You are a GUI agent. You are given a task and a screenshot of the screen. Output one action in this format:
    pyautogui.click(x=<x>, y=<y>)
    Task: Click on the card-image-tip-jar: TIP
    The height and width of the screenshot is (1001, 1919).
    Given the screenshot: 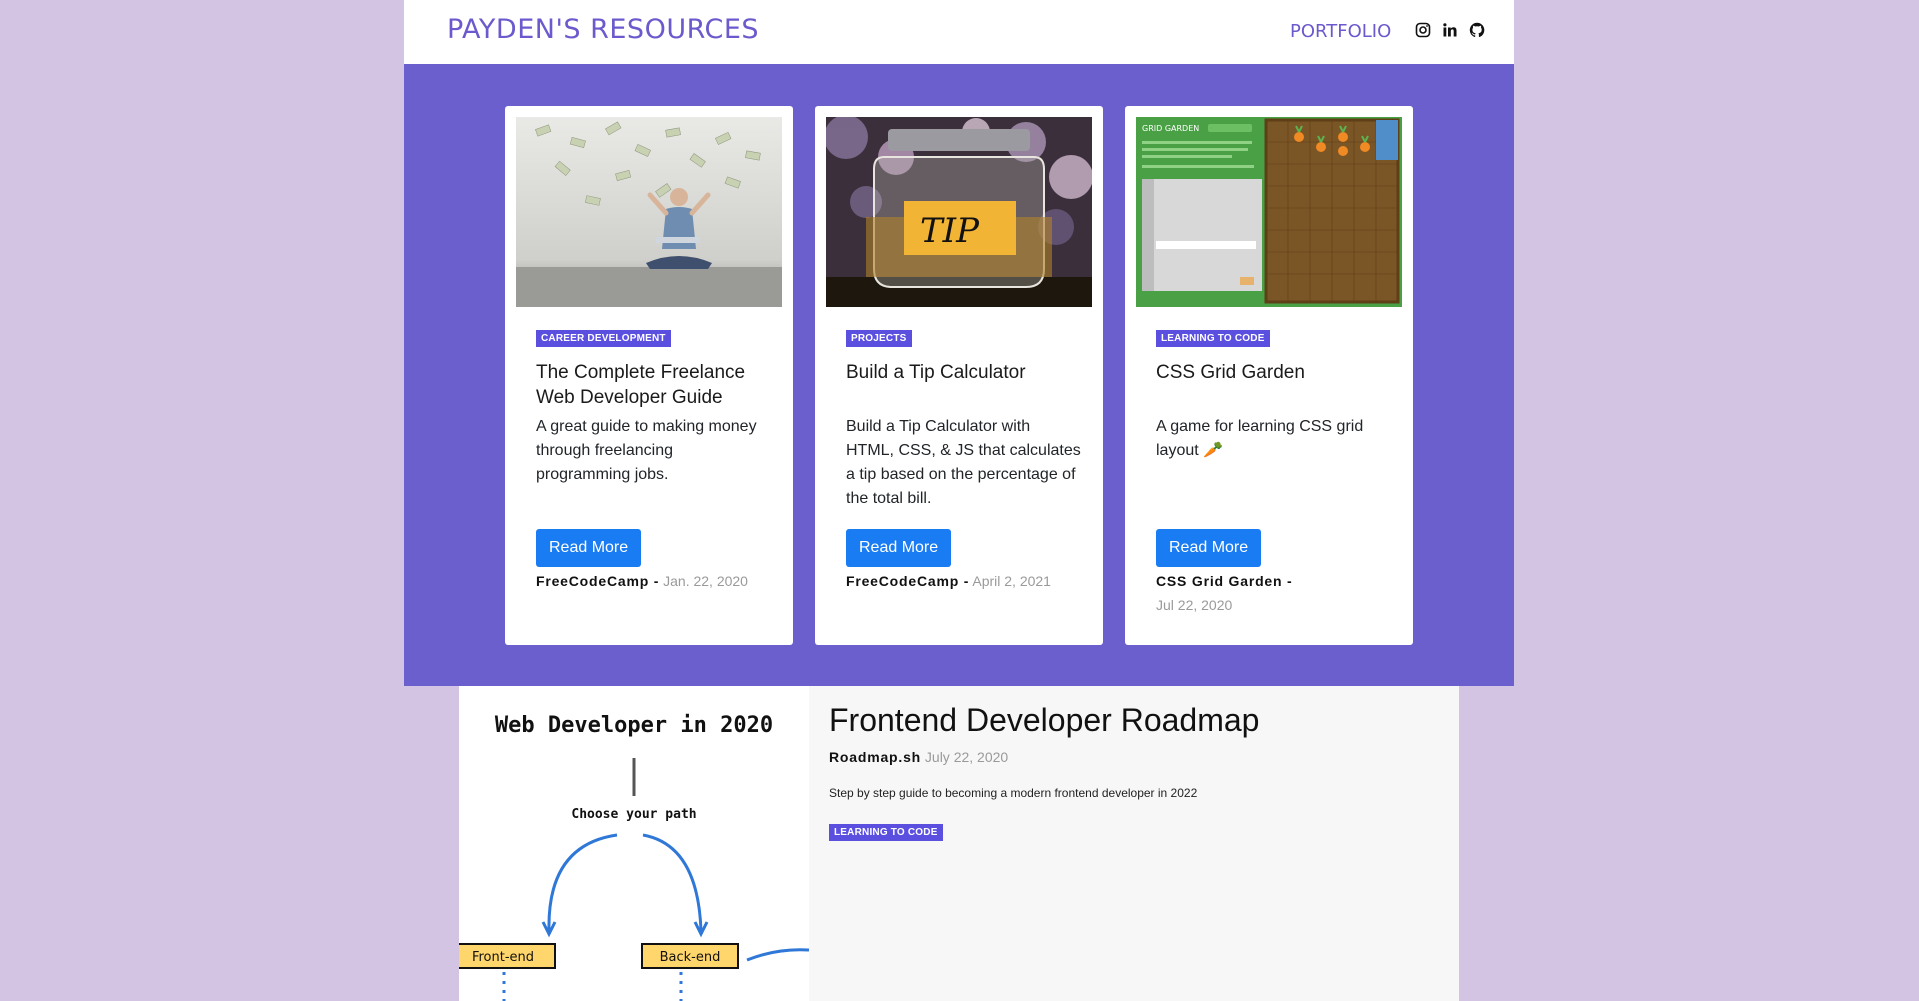 What is the action you would take?
    pyautogui.click(x=959, y=212)
    